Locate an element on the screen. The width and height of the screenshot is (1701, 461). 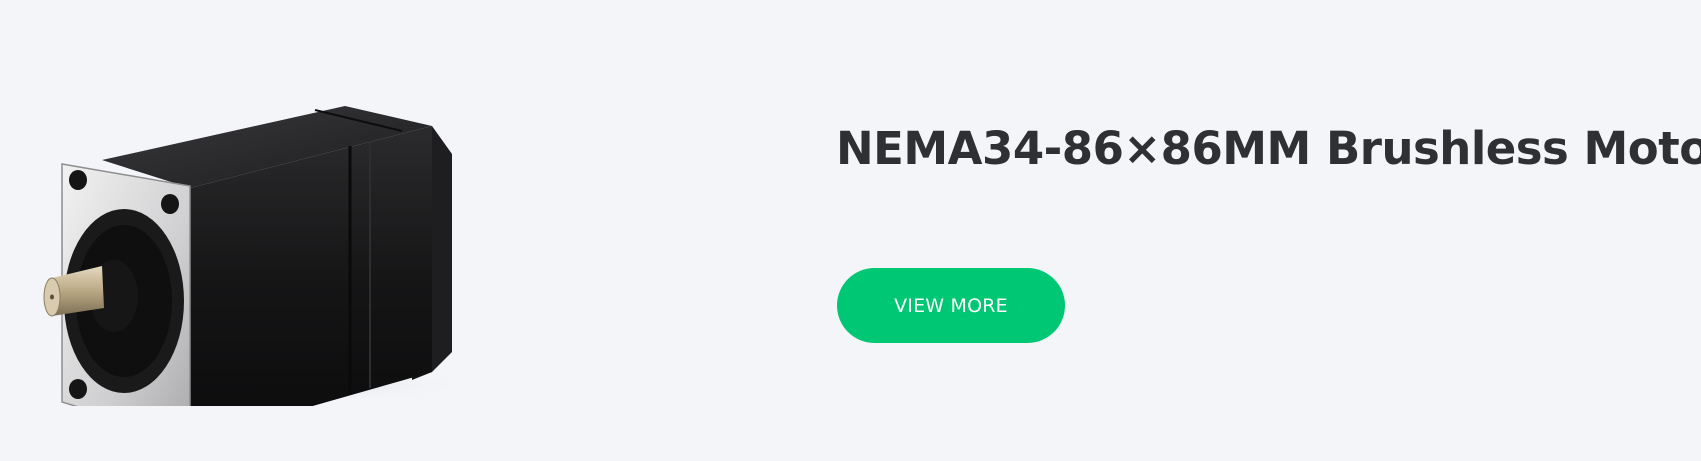
view-more-button: VIEW MORE is located at coordinates (951, 305).